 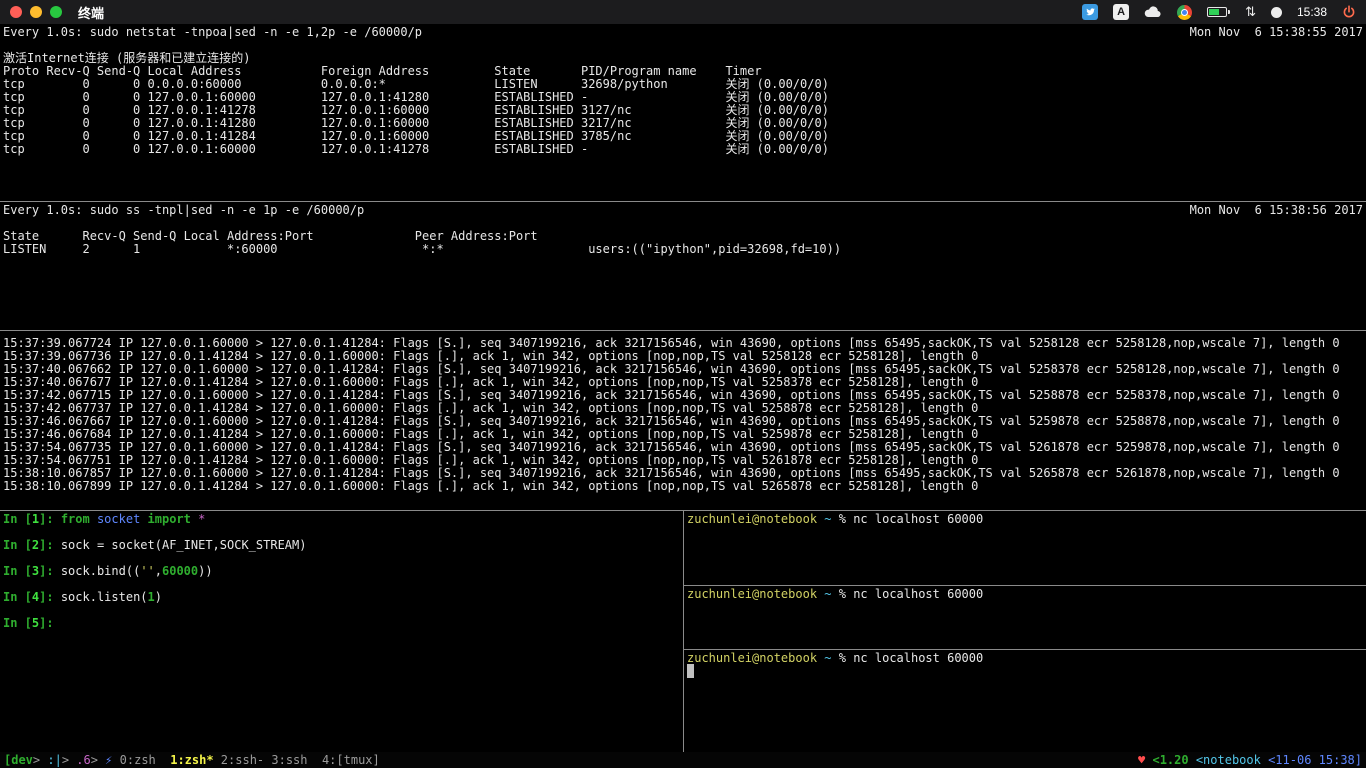 What do you see at coordinates (180, 571) in the screenshot?
I see `text-segment: 60000` at bounding box center [180, 571].